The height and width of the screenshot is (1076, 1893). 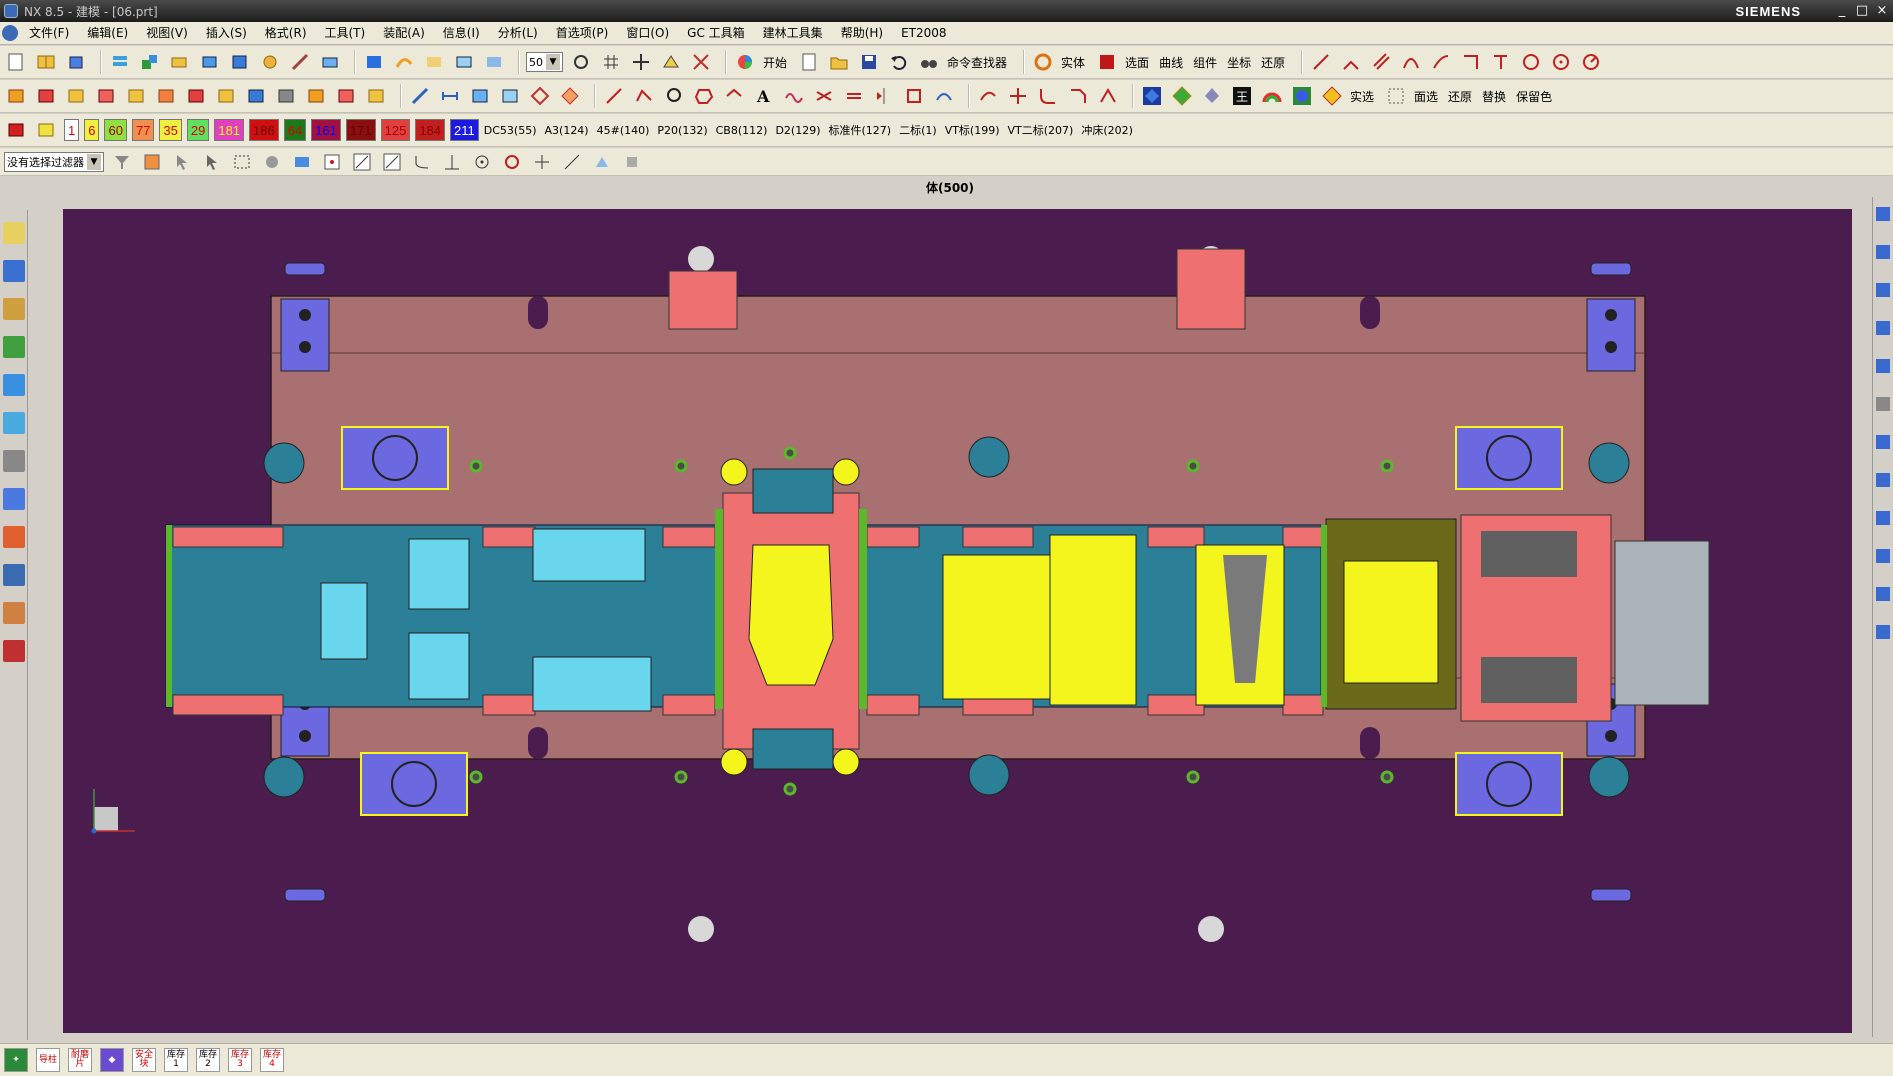 What do you see at coordinates (180, 62) in the screenshot?
I see `boolean-icon` at bounding box center [180, 62].